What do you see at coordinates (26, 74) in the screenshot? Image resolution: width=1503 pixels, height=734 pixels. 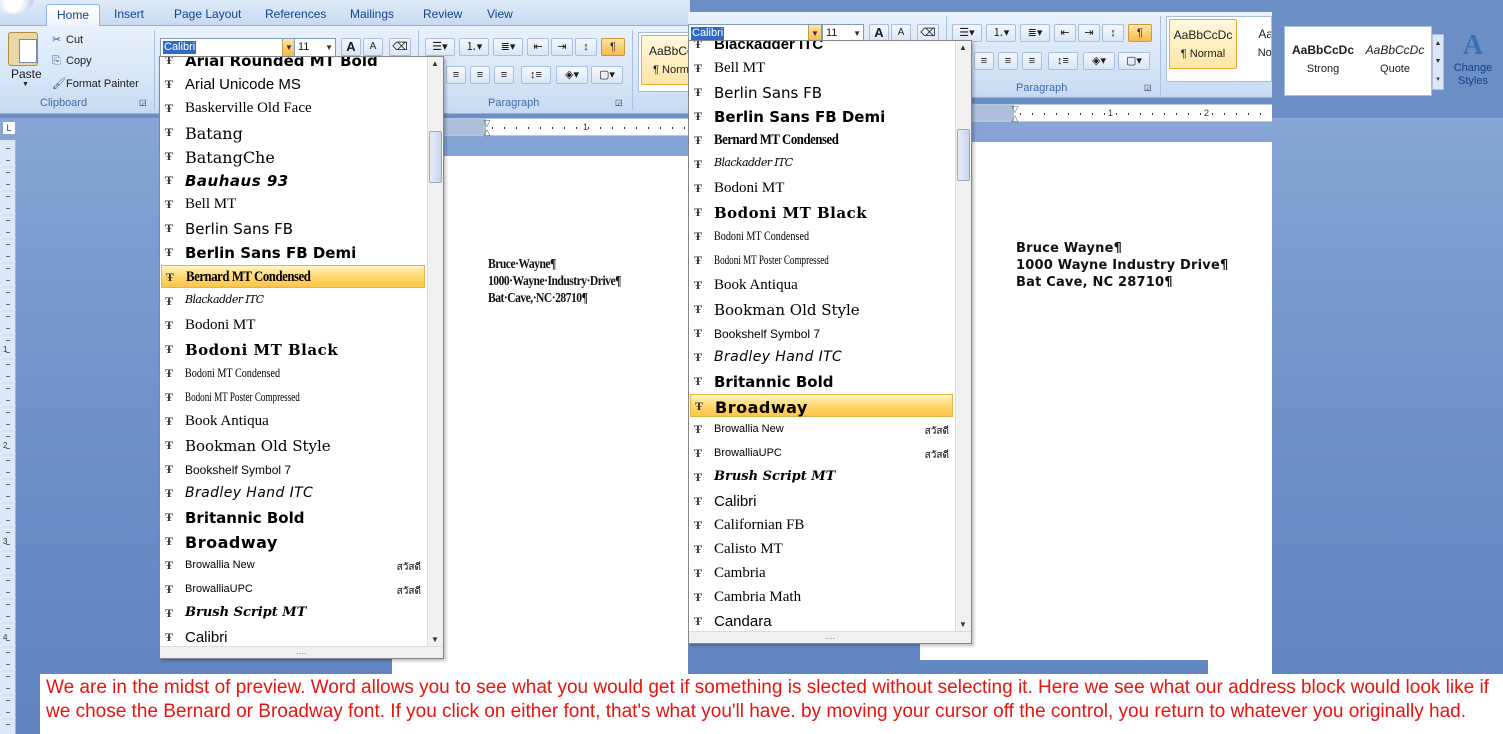 I see `paste-button: Paste` at bounding box center [26, 74].